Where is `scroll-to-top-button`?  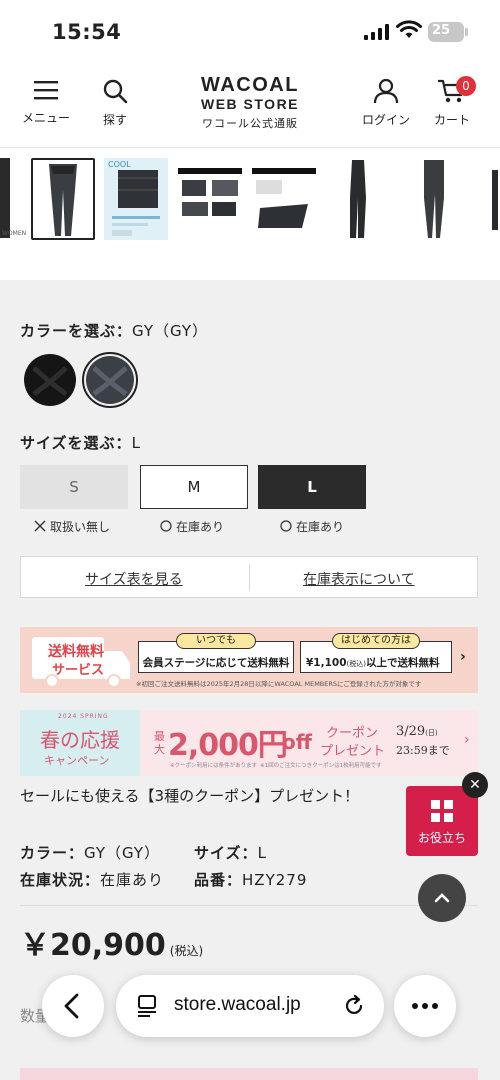 scroll-to-top-button is located at coordinates (442, 898).